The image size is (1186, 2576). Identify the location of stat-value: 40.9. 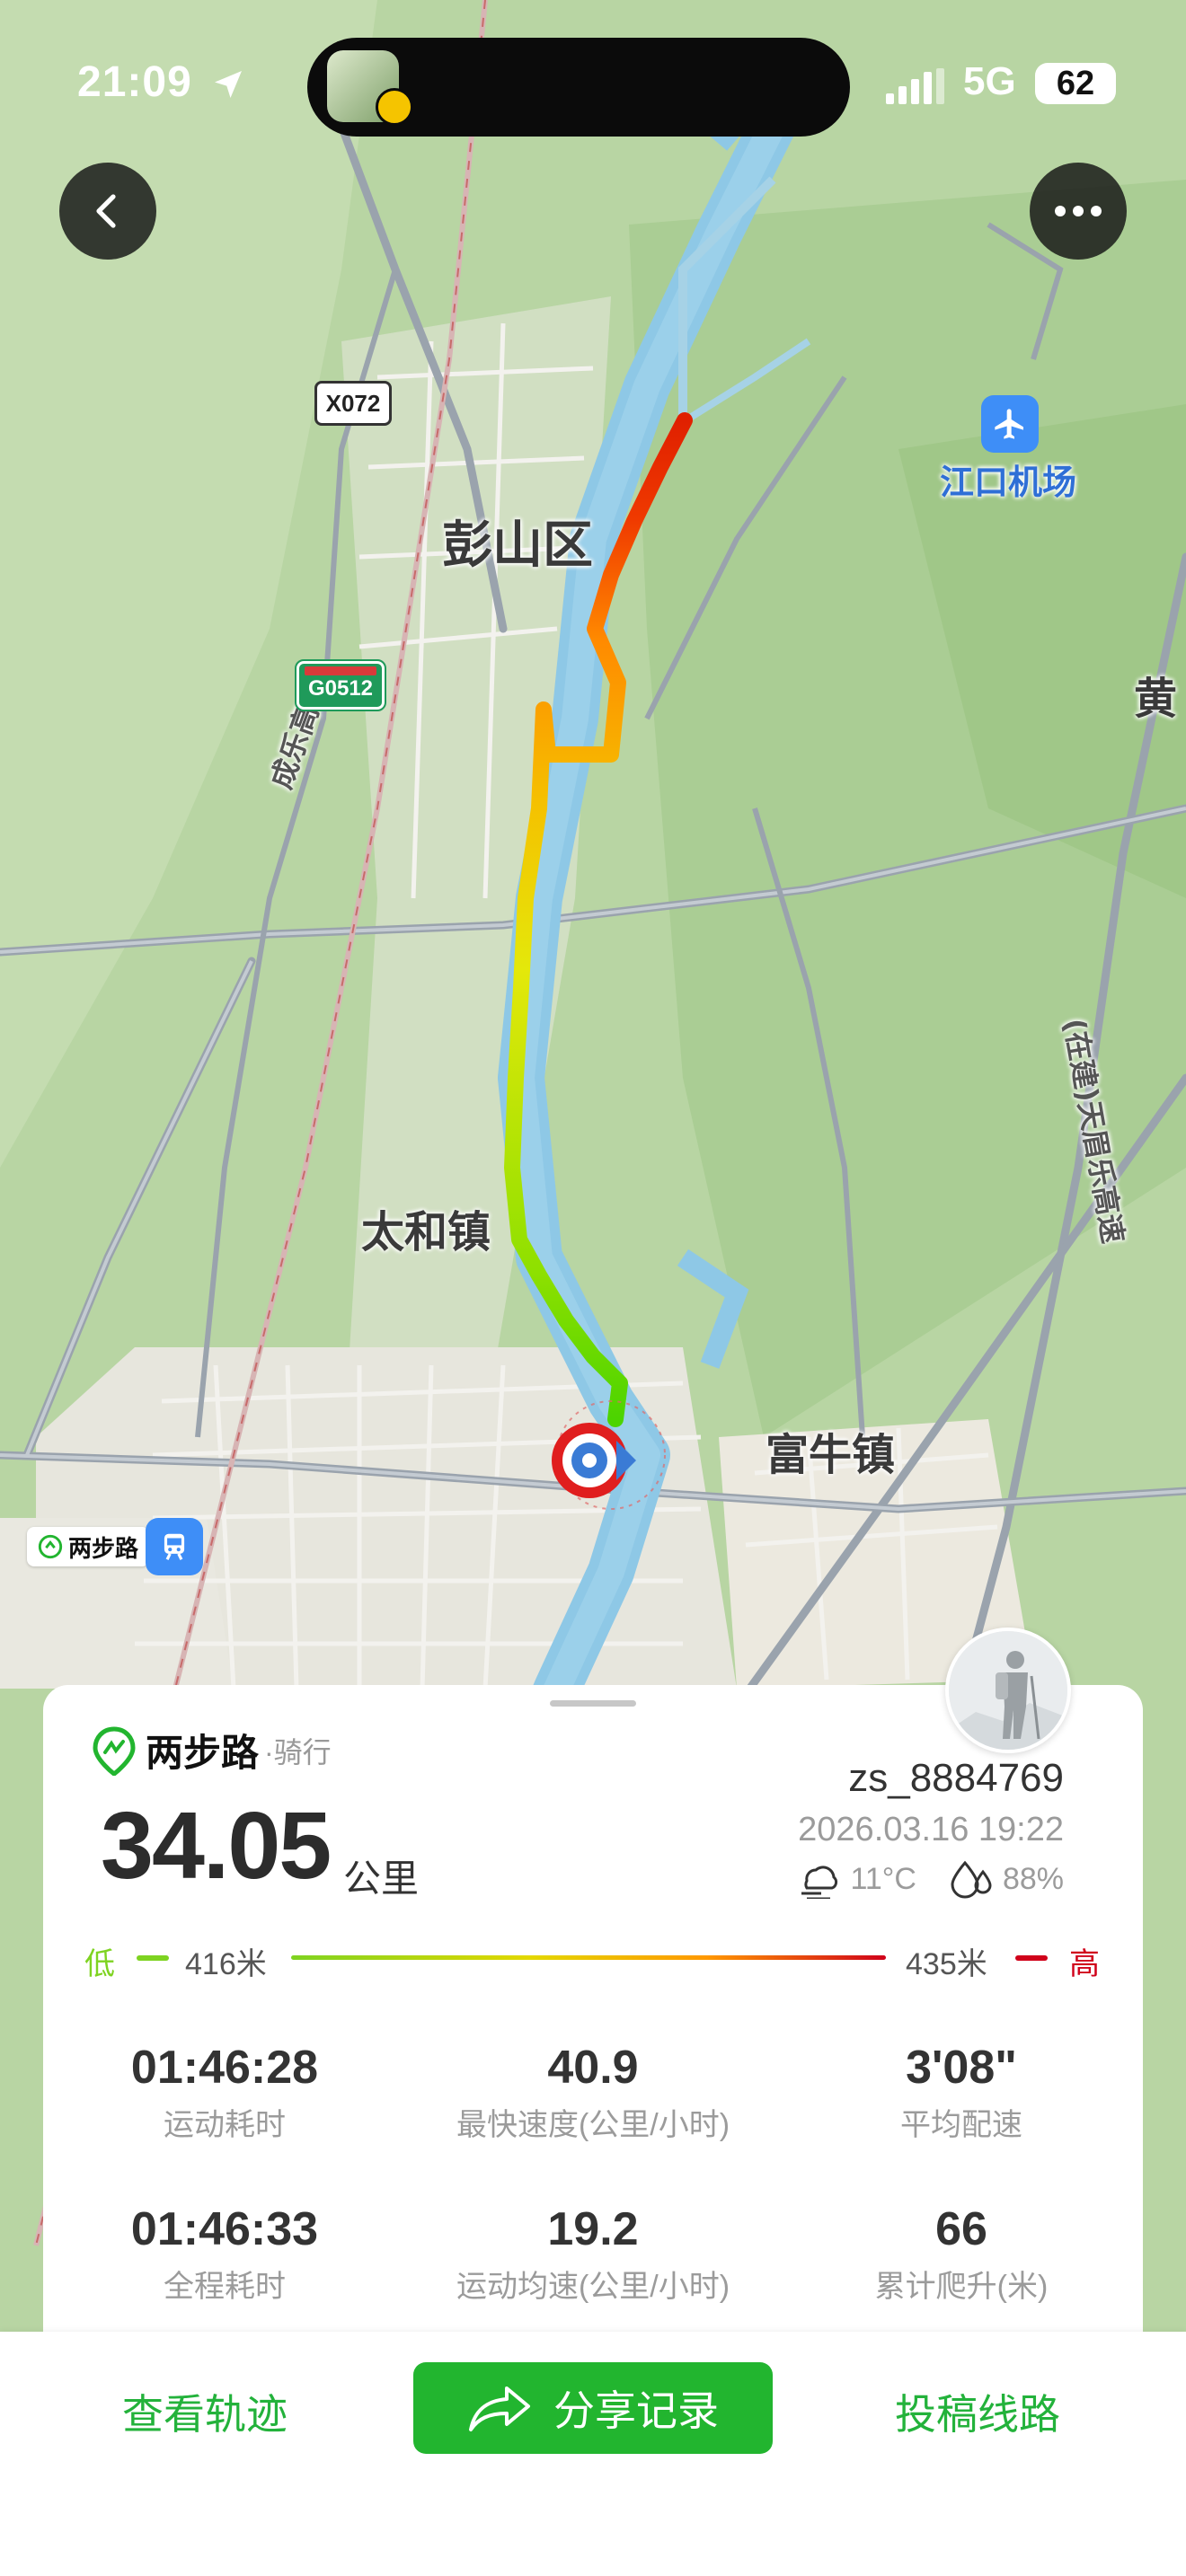
(593, 2068).